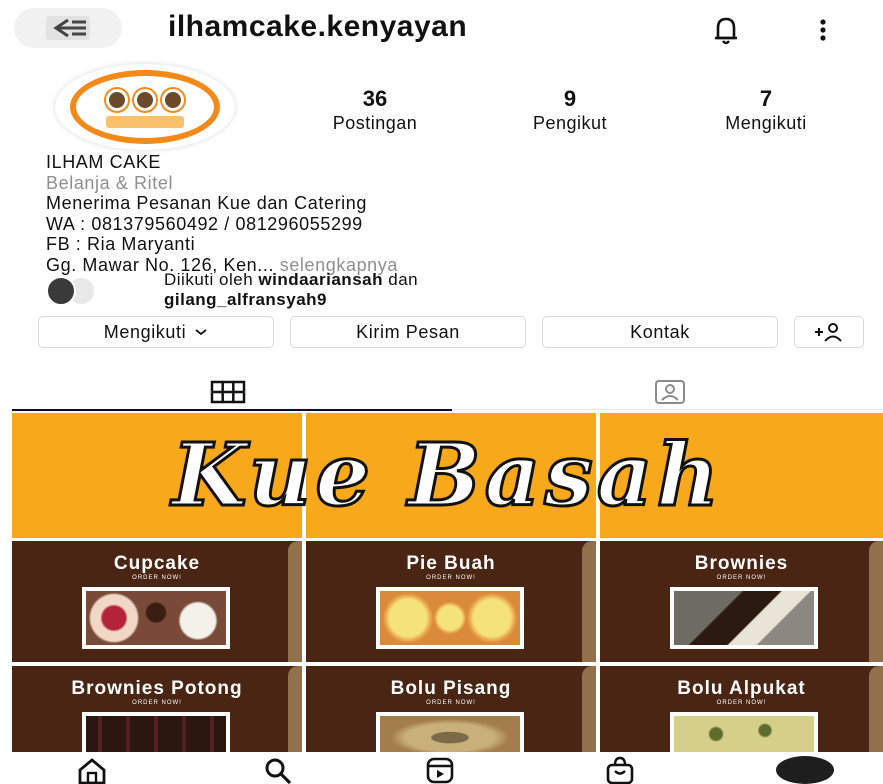  I want to click on post-tile: Cupcake ORDER NOW!, so click(157, 601).